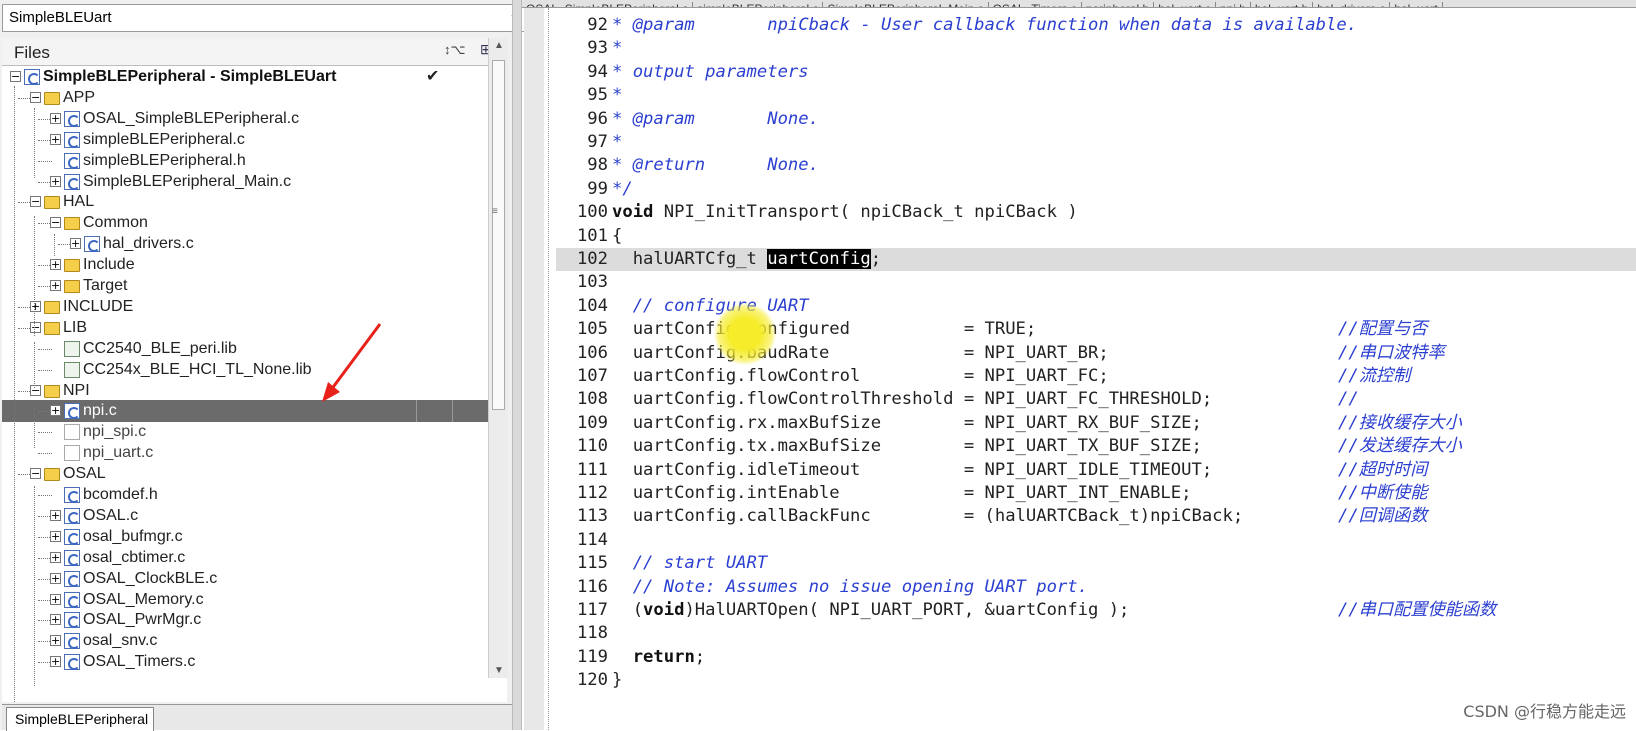 Image resolution: width=1636 pixels, height=731 pixels. What do you see at coordinates (1096, 48) in the screenshot?
I see `code-line: 93 *` at bounding box center [1096, 48].